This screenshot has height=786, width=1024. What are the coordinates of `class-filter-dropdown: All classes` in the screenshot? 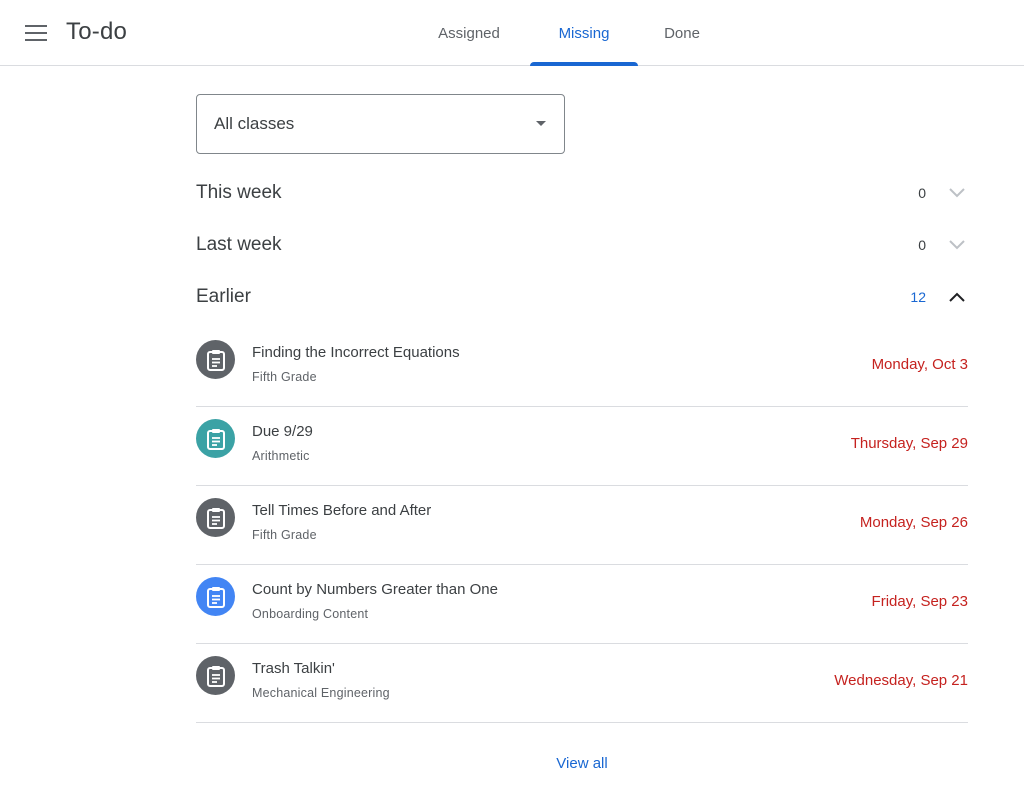 It's located at (380, 124).